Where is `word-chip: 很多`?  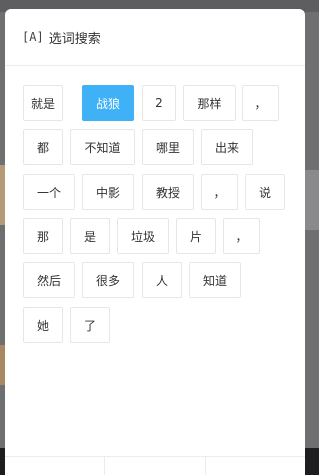 word-chip: 很多 is located at coordinates (108, 280).